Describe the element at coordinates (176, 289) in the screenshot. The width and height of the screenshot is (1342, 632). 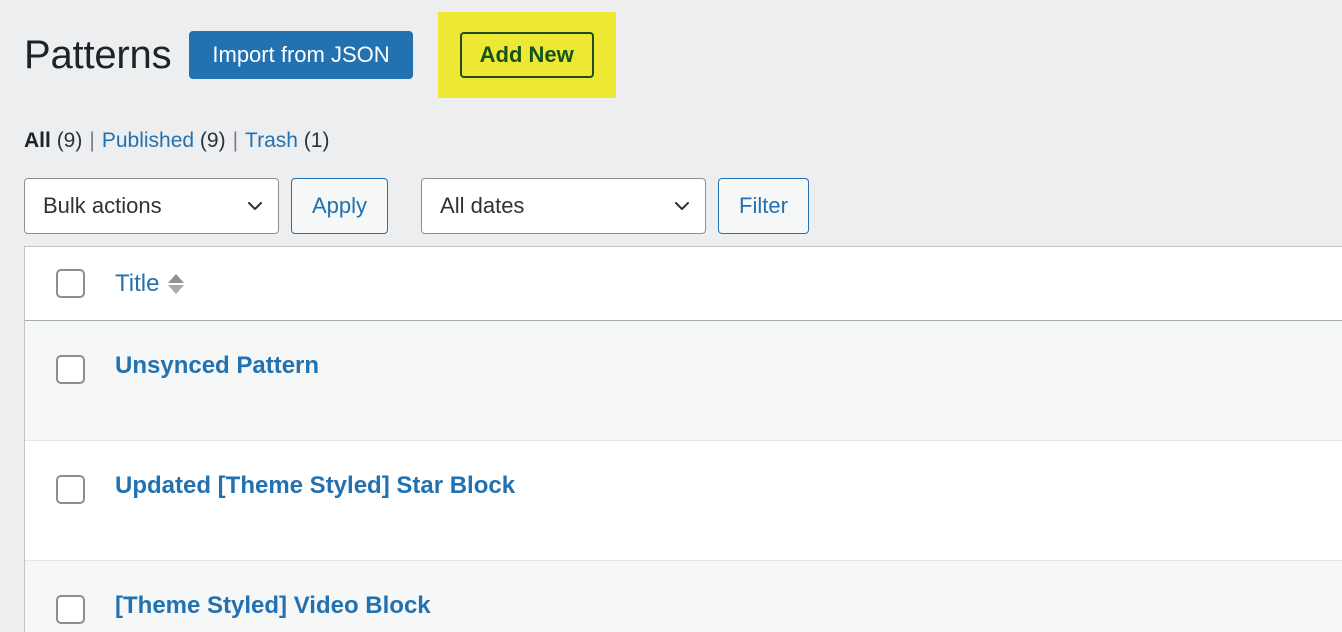
I see `sort-descending-icon` at that location.